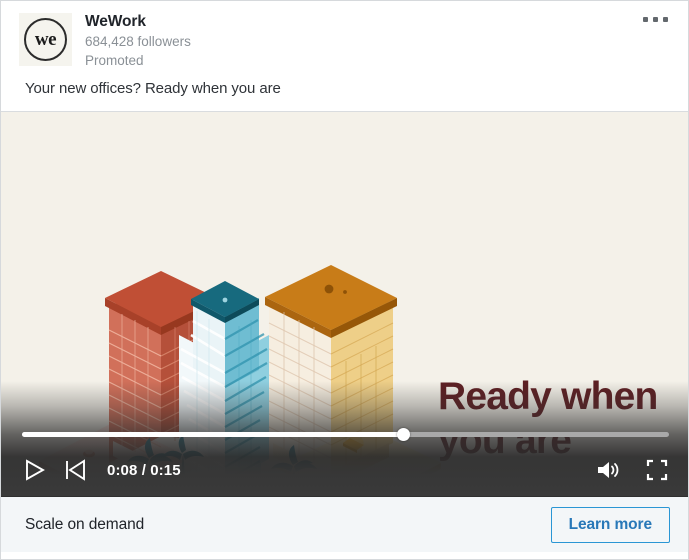 This screenshot has width=689, height=560. Describe the element at coordinates (213, 434) in the screenshot. I see `progress-fill` at that location.